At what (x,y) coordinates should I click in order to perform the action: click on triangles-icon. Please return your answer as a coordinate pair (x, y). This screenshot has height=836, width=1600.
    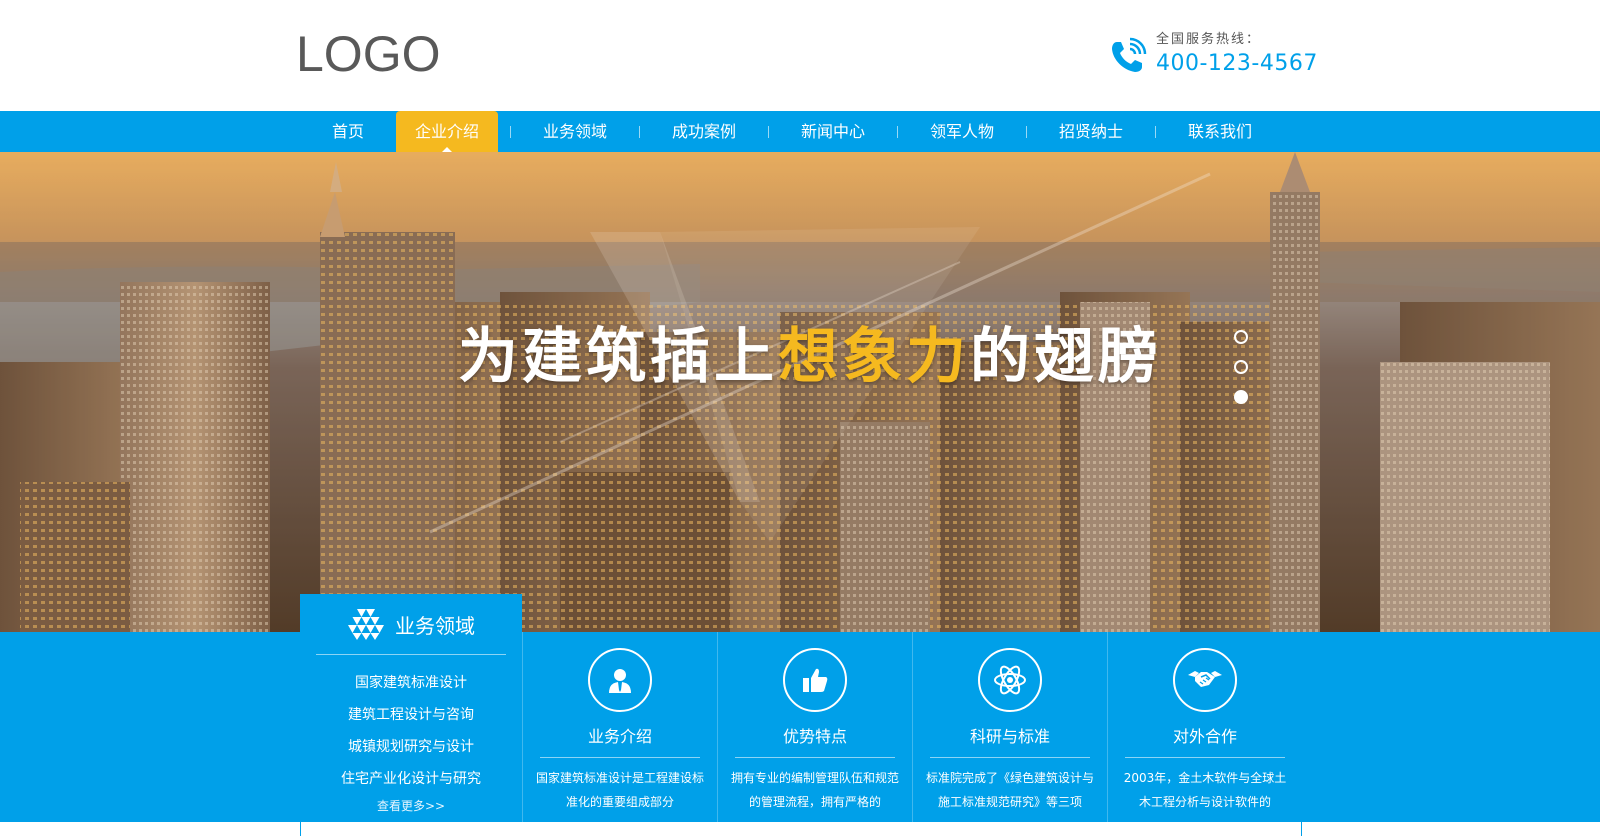
    Looking at the image, I should click on (366, 624).